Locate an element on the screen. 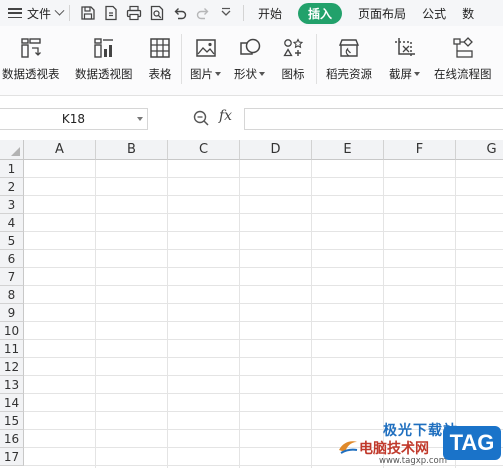 This screenshot has width=503, height=468. file-menu: 文件 is located at coordinates (39, 13).